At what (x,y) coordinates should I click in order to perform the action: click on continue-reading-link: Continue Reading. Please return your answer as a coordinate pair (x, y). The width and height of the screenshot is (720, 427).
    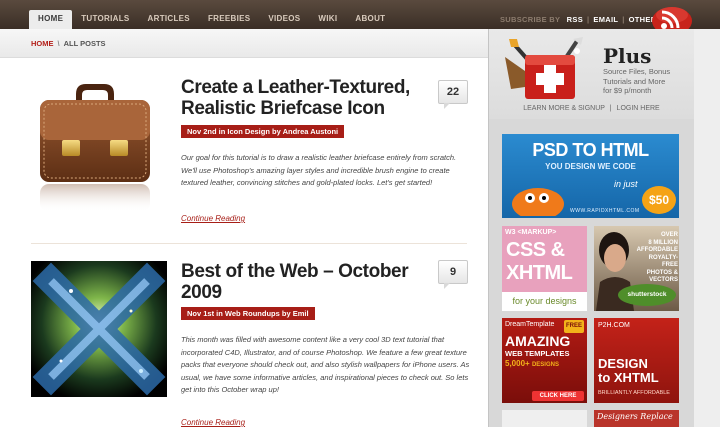
    Looking at the image, I should click on (213, 422).